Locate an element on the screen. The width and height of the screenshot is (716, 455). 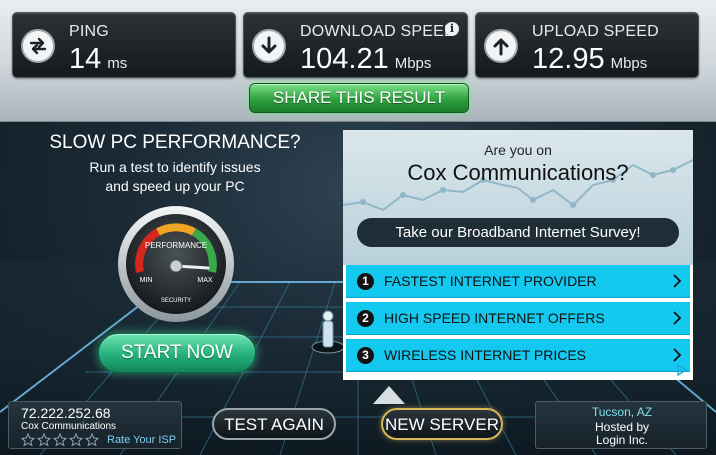
ping-icon is located at coordinates (38, 46).